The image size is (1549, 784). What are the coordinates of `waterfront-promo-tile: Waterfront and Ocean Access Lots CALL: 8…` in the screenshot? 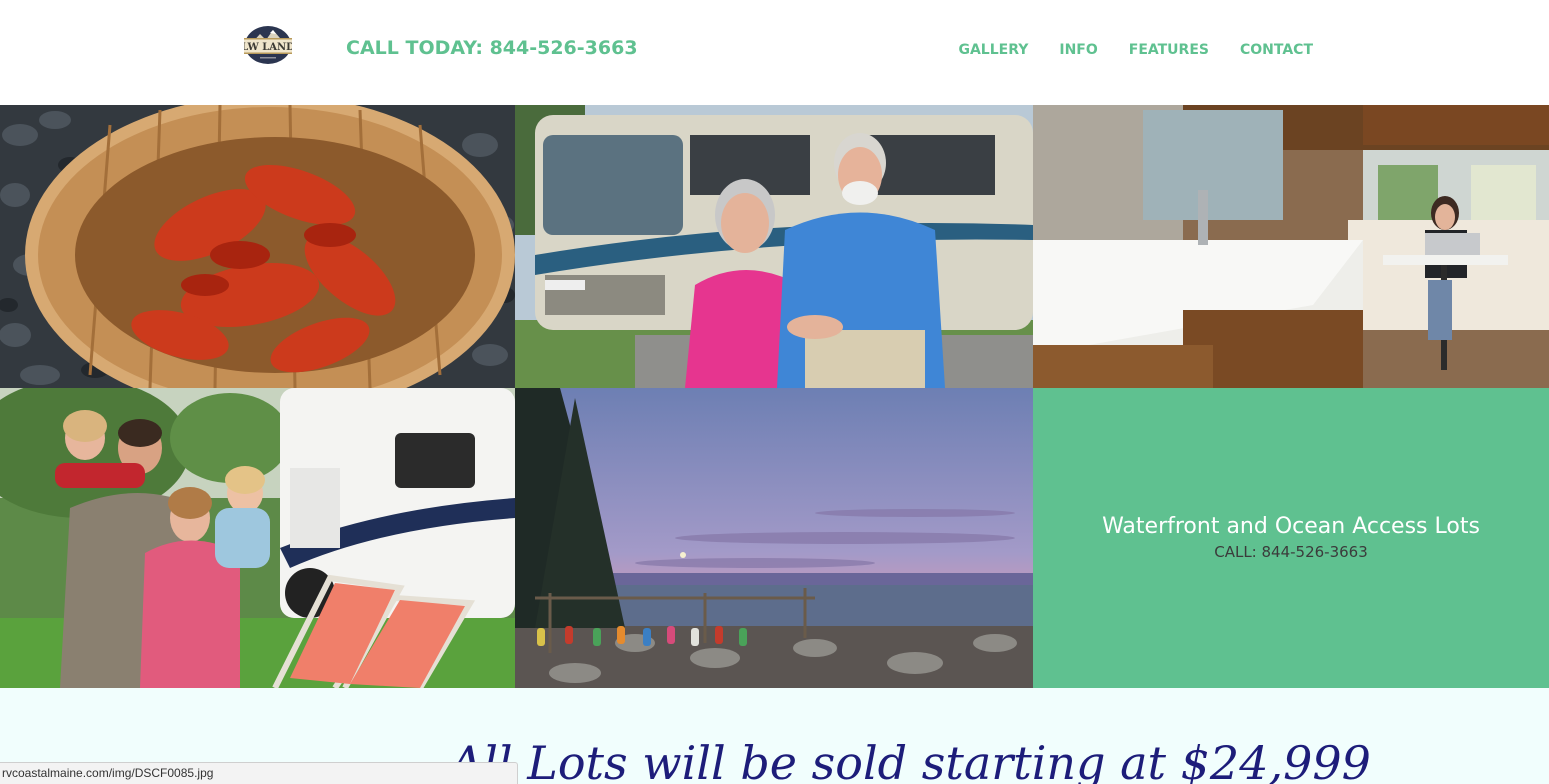 It's located at (1291, 538).